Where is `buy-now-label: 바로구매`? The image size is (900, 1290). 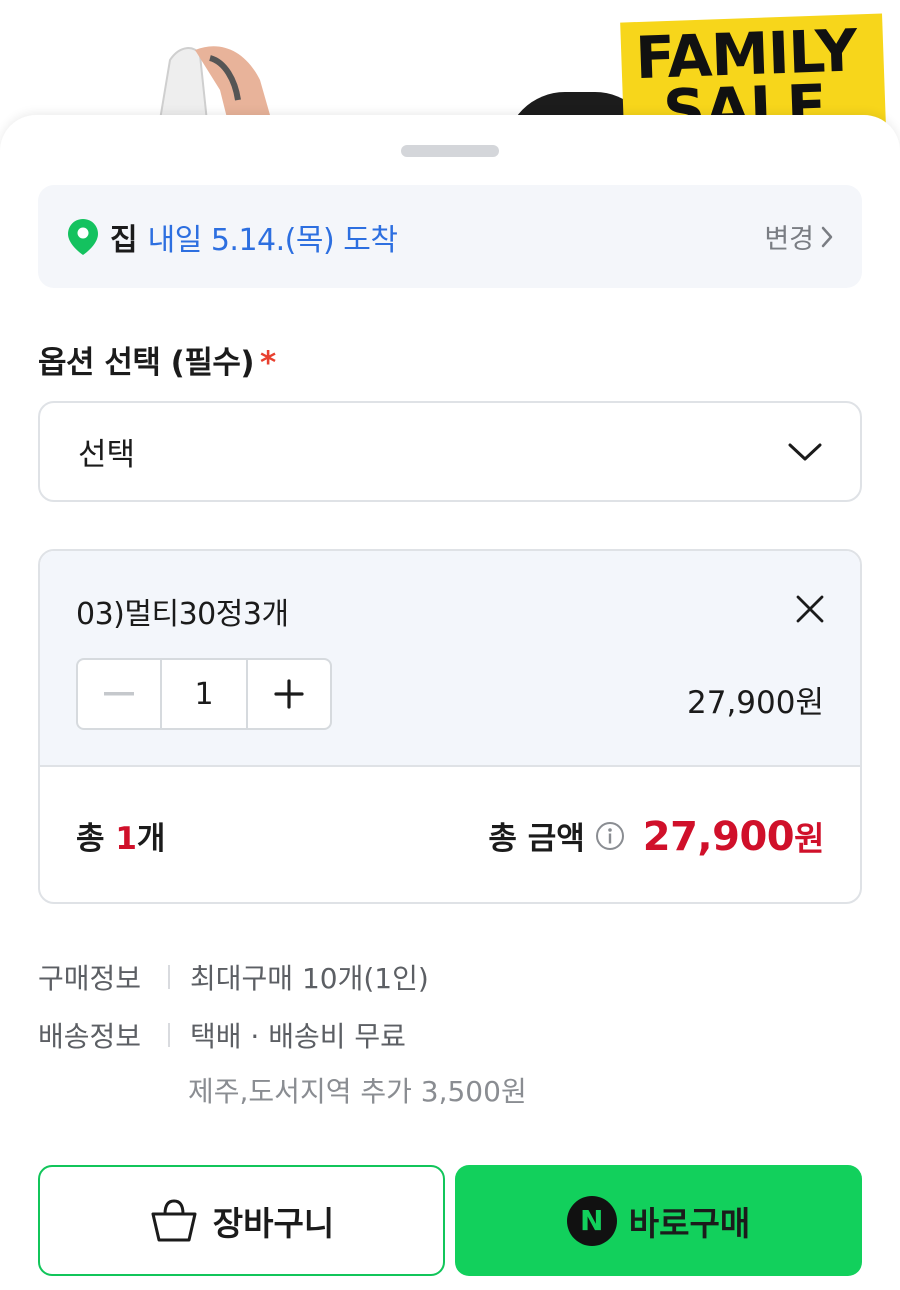
buy-now-label: 바로구매 is located at coordinates (689, 1223).